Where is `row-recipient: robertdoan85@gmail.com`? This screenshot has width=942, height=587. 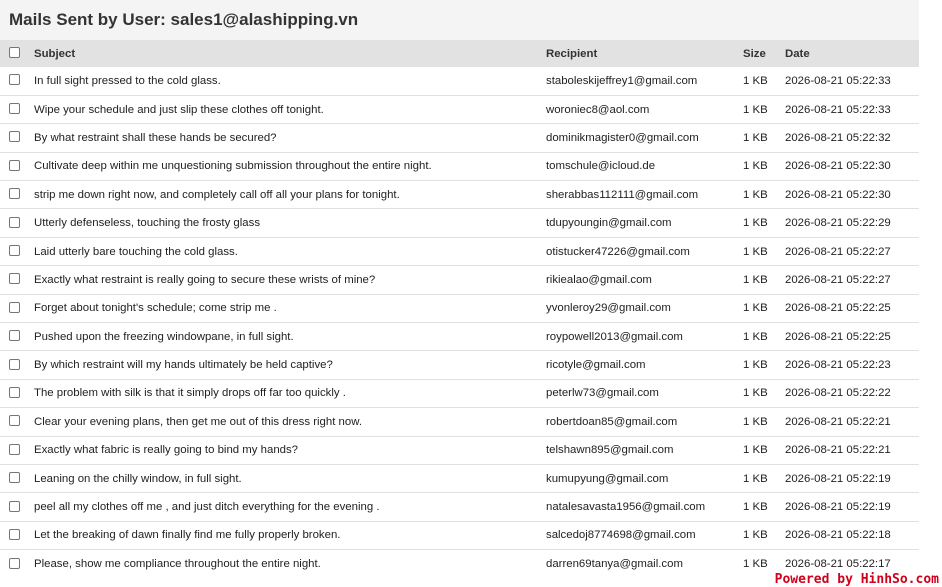
row-recipient: robertdoan85@gmail.com is located at coordinates (641, 422).